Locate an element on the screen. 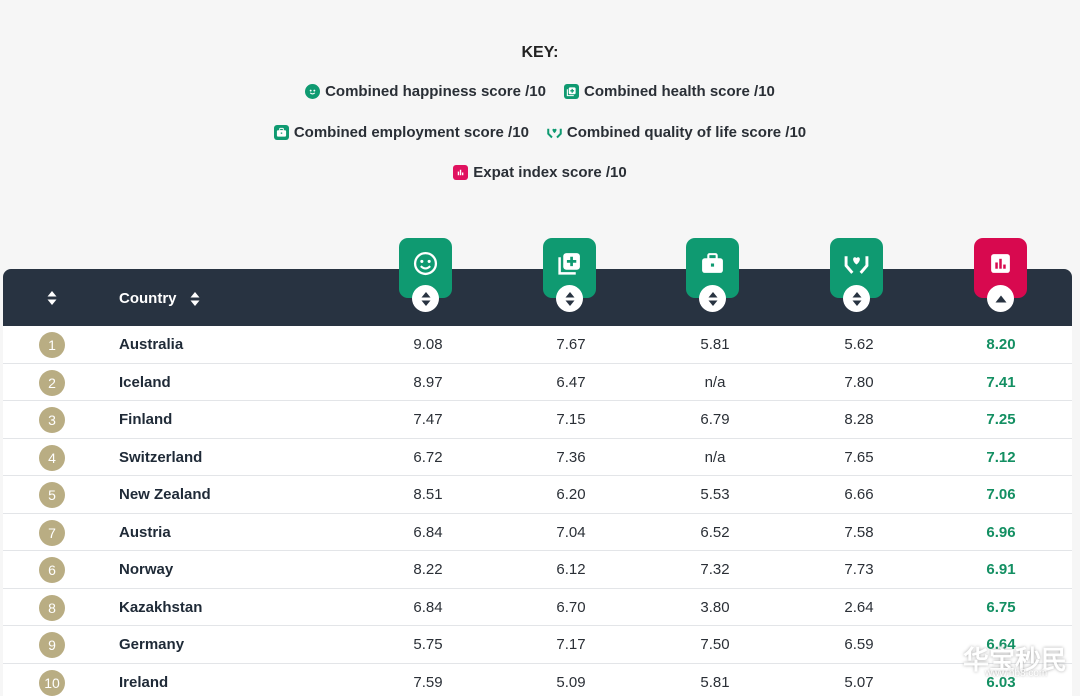  expat-score: 7.25 is located at coordinates (1001, 419).